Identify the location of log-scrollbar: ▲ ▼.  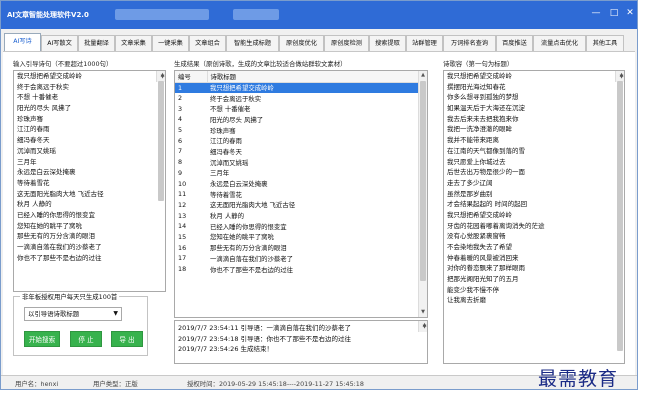
(422, 326).